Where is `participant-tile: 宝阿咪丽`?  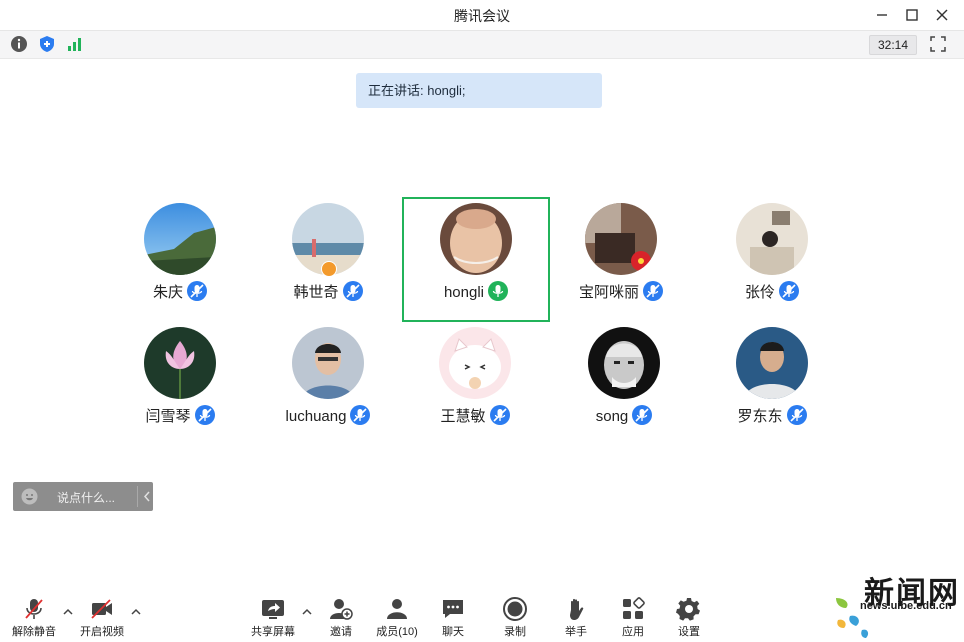 participant-tile: 宝阿咪丽 is located at coordinates (621, 259).